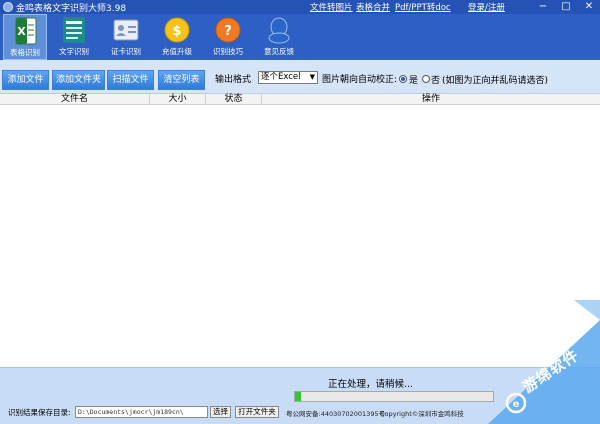 The height and width of the screenshot is (424, 600). I want to click on save-dir-input: D:\Documents\jmocr\jm189cn\, so click(141, 412).